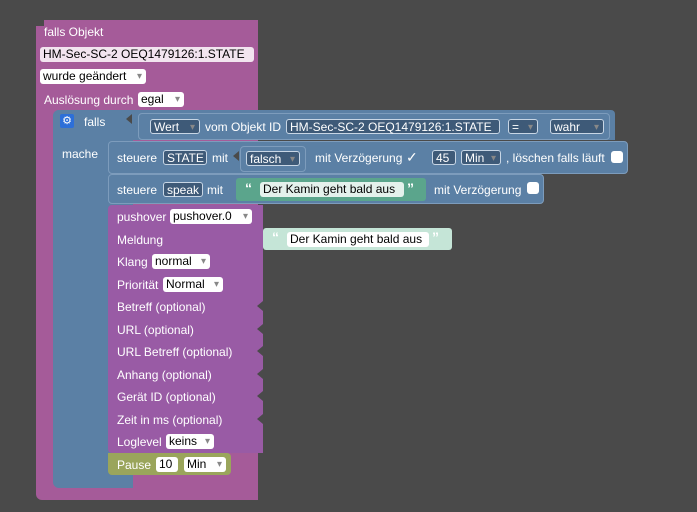 This screenshot has width=697, height=512. What do you see at coordinates (358, 239) in the screenshot?
I see `message-text-input: Der Kamin geht bald aus` at bounding box center [358, 239].